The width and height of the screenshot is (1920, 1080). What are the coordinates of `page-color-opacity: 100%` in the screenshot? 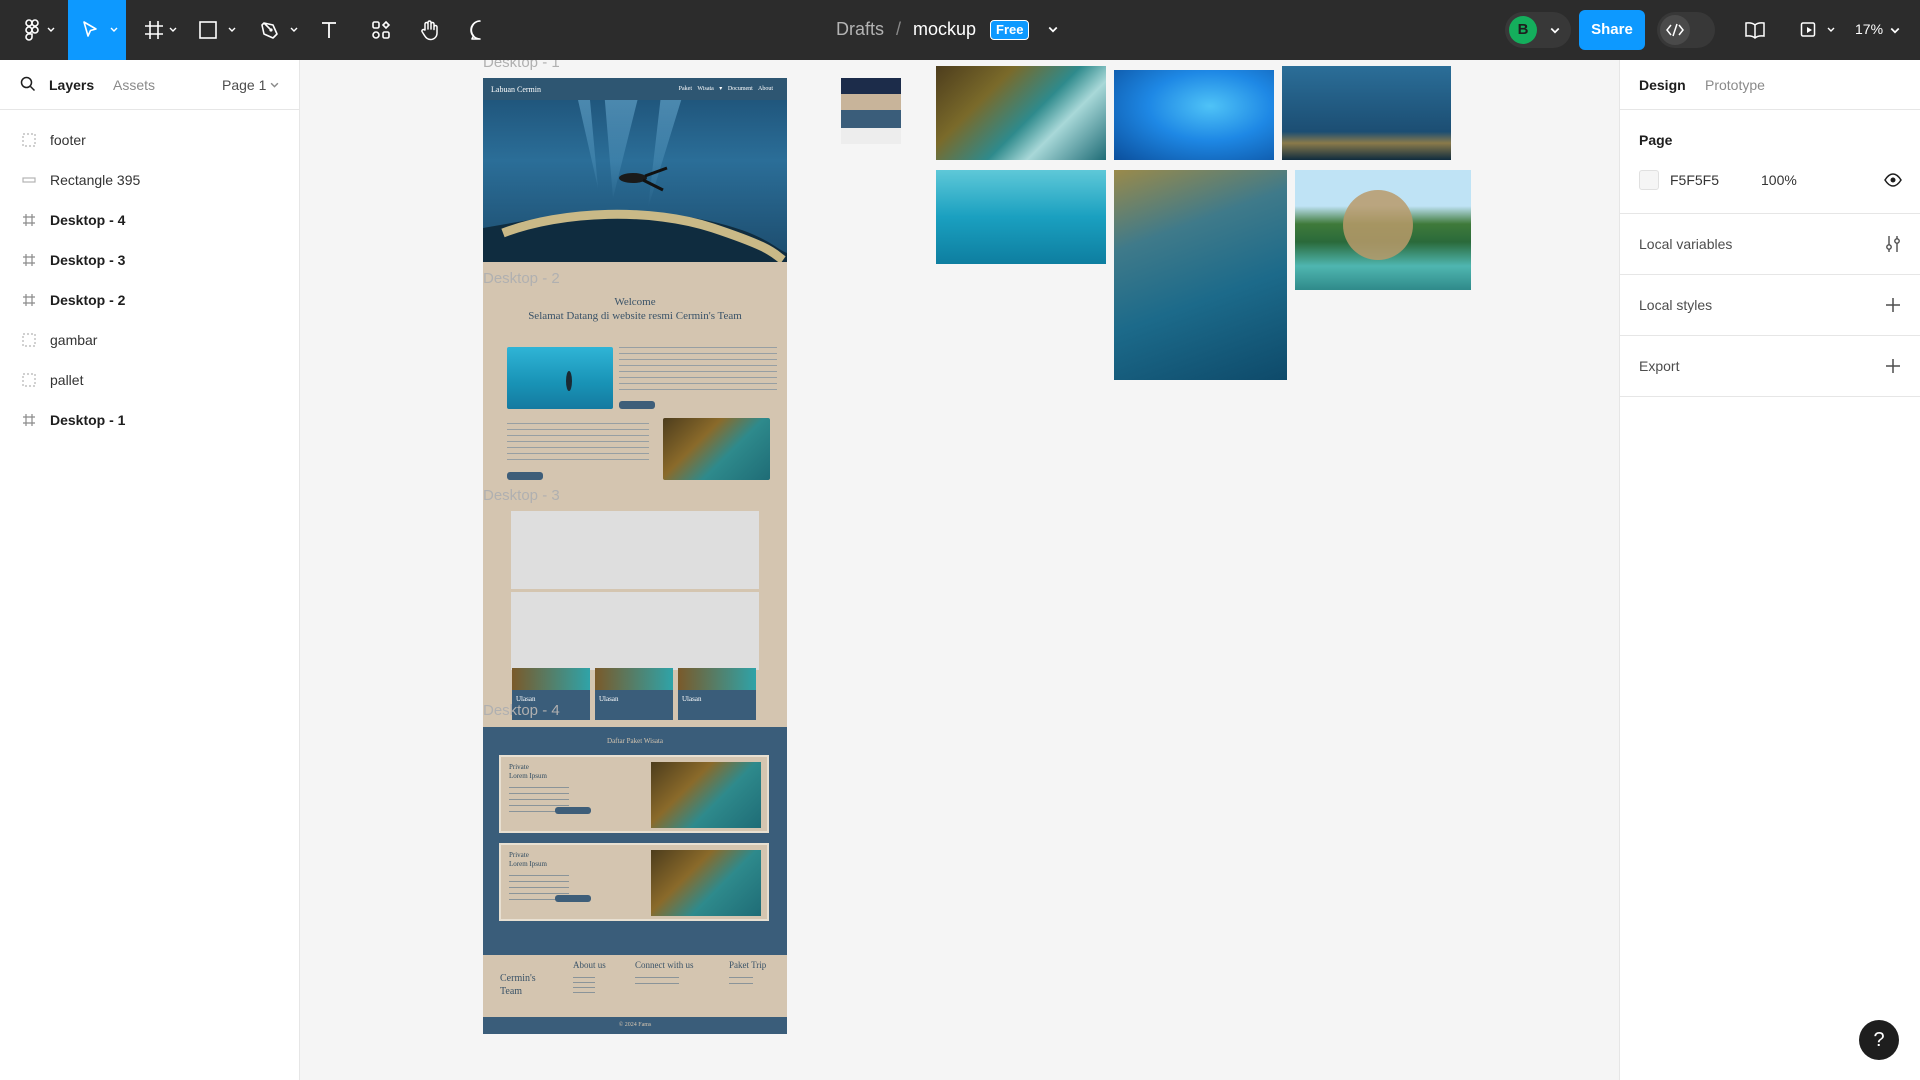 It's located at (1779, 180).